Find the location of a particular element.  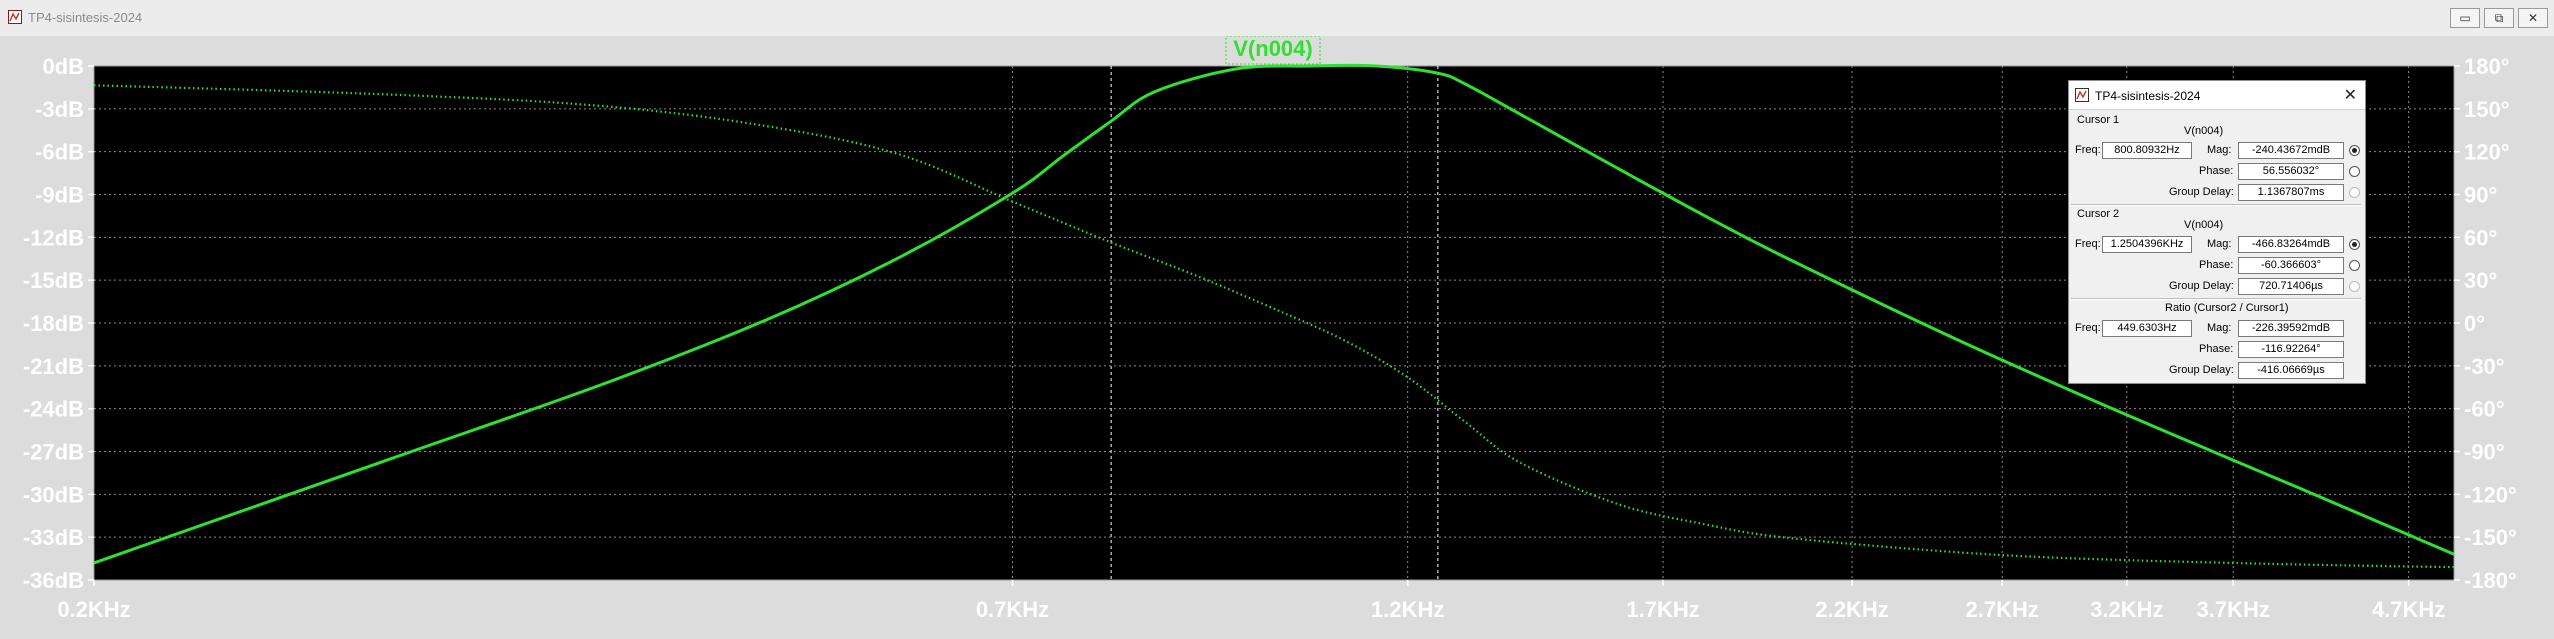

ratio-freq-value: 449.6303Hz is located at coordinates (2147, 328).